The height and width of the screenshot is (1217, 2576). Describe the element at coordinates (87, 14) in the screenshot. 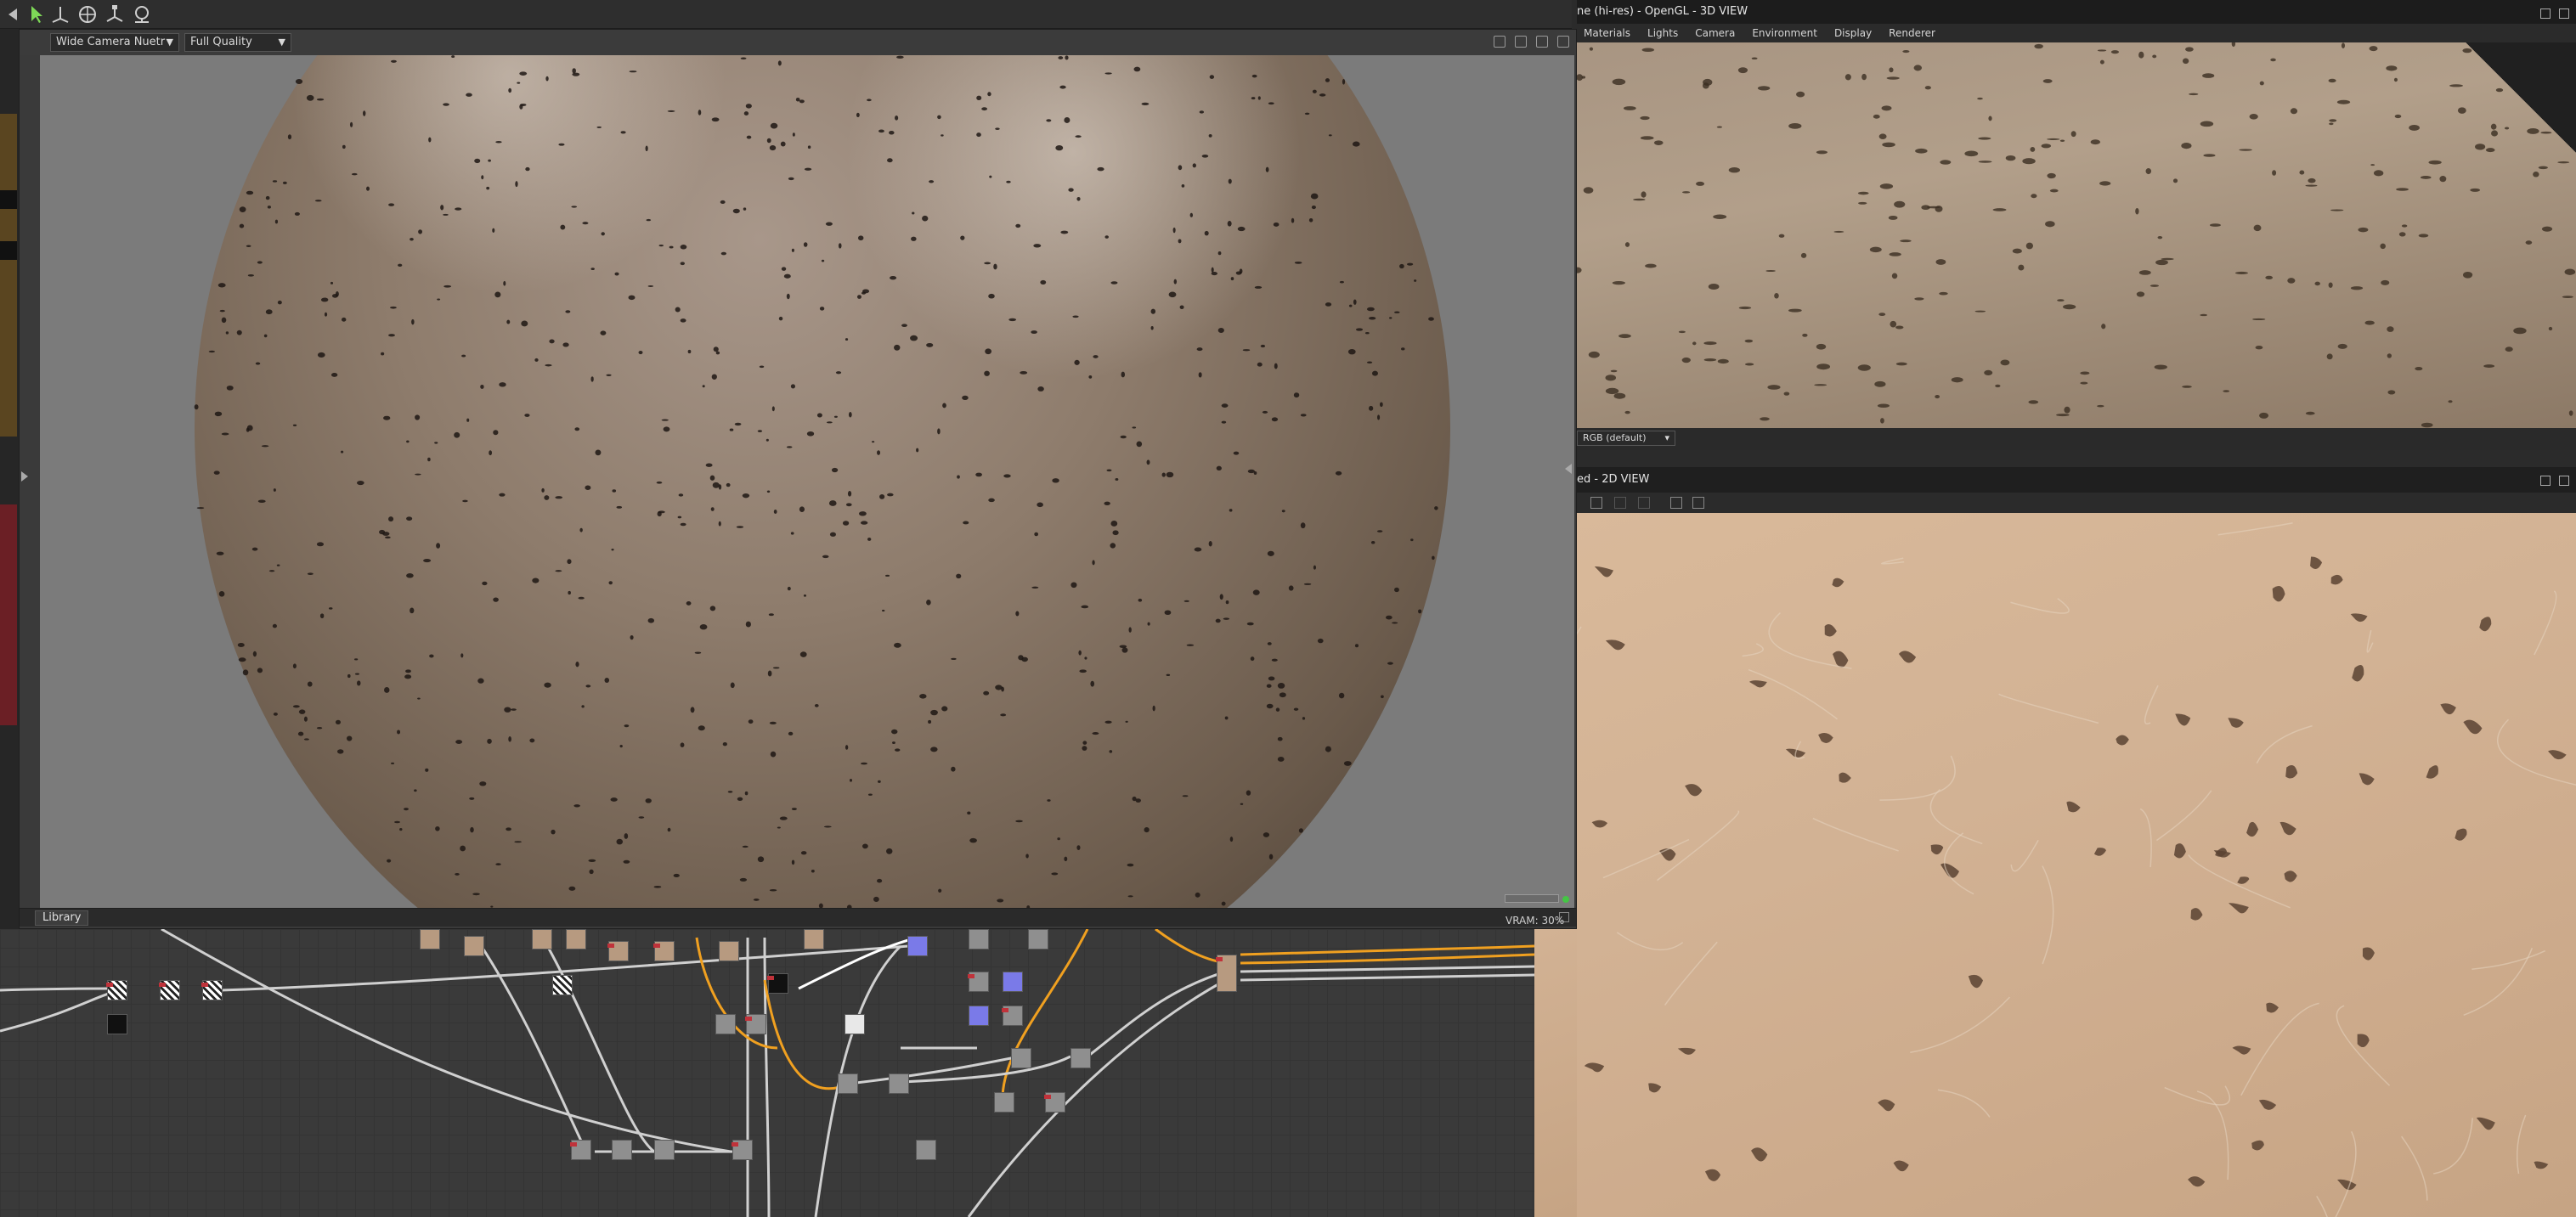

I see `rotate-gizmo-icon` at that location.